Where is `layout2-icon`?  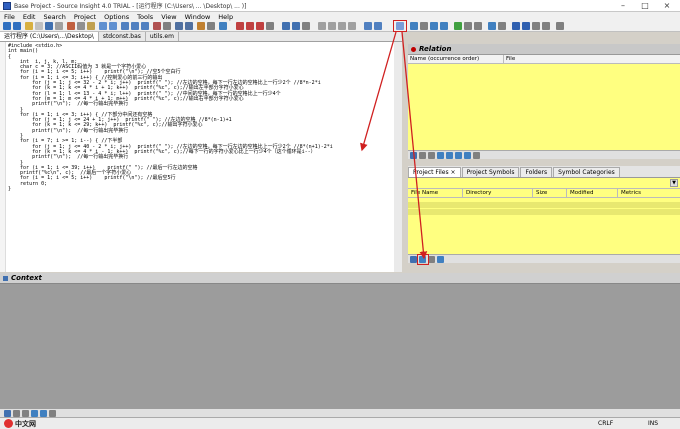
layout2-icon is located at coordinates (250, 26).